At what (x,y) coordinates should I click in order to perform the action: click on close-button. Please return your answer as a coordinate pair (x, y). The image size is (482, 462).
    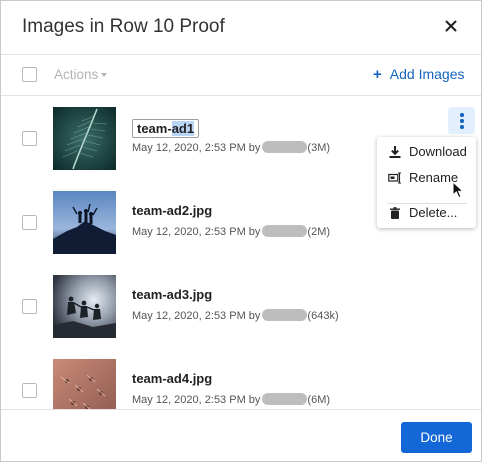
    Looking at the image, I should click on (451, 26).